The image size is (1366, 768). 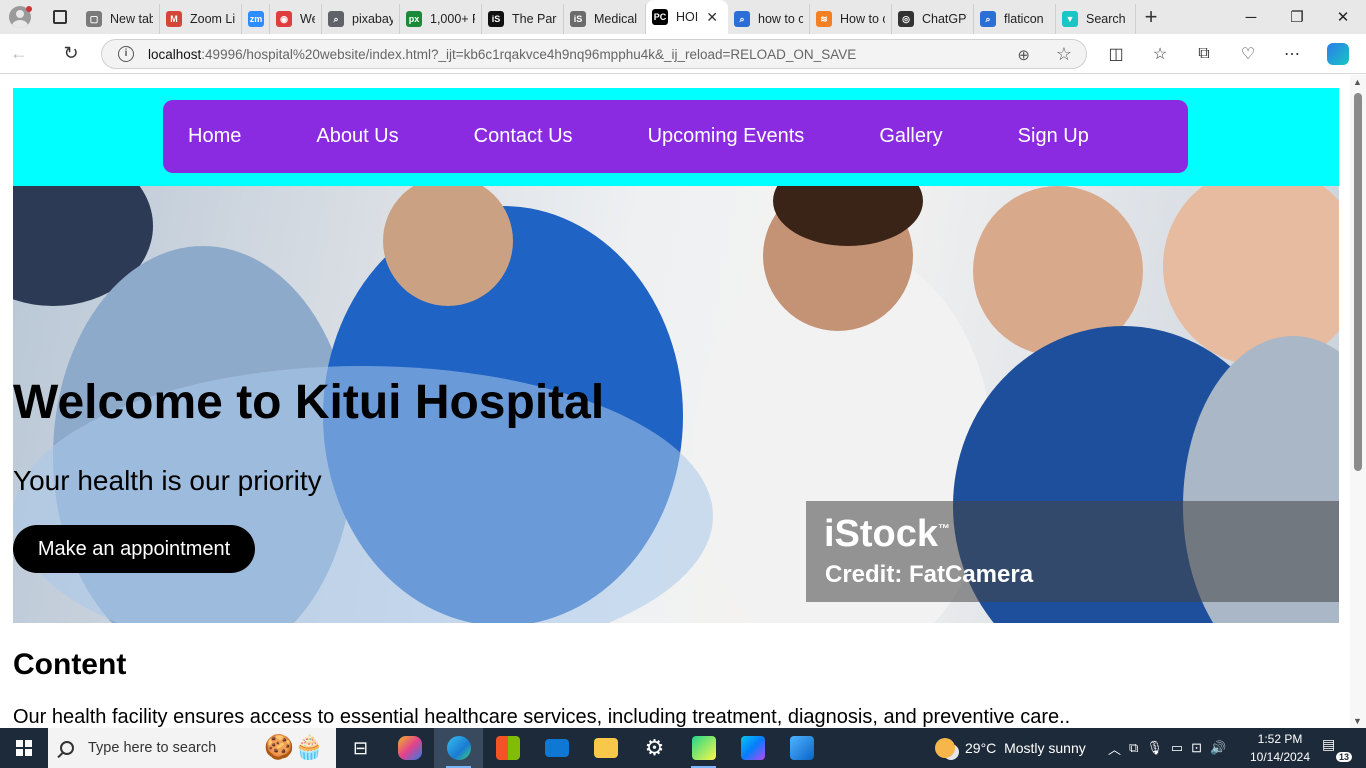 What do you see at coordinates (357, 136) in the screenshot?
I see `nav-about-us: About Us` at bounding box center [357, 136].